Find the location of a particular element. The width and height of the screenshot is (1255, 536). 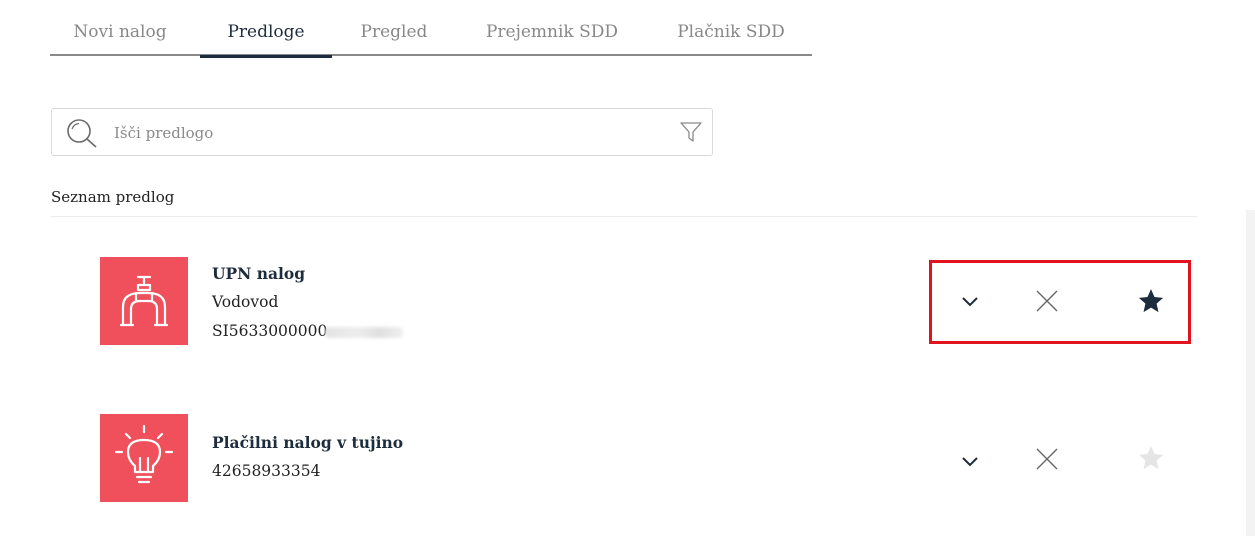

tab-placnik-sdd: Plačnik SDD is located at coordinates (731, 37).